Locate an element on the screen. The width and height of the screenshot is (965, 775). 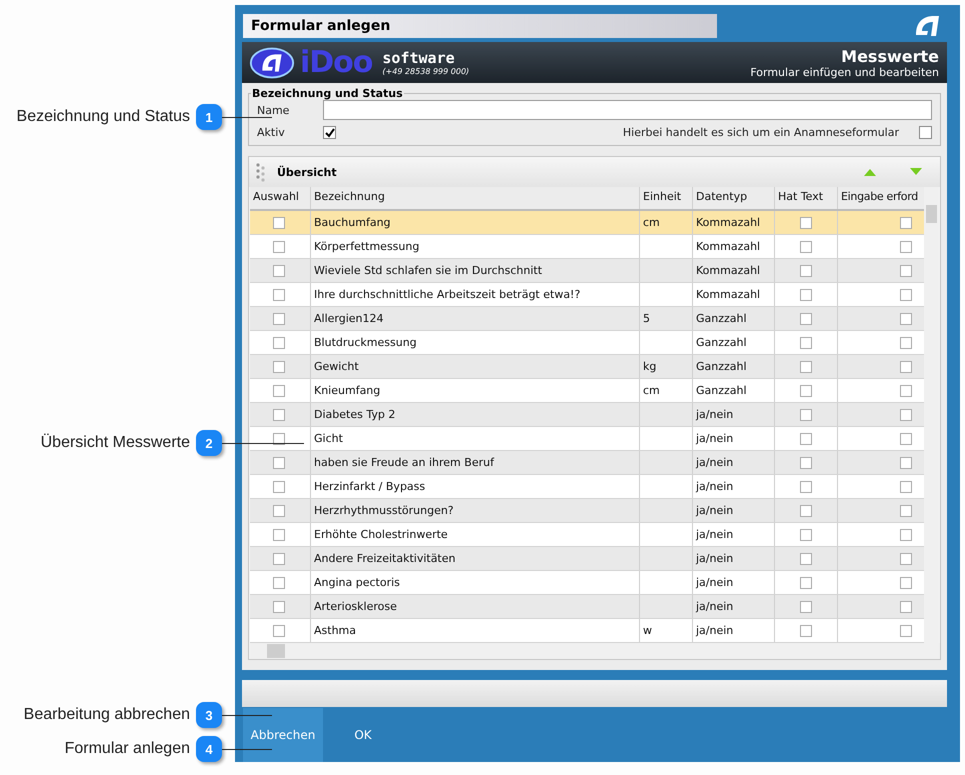
column-header: Datentyp is located at coordinates (734, 198).